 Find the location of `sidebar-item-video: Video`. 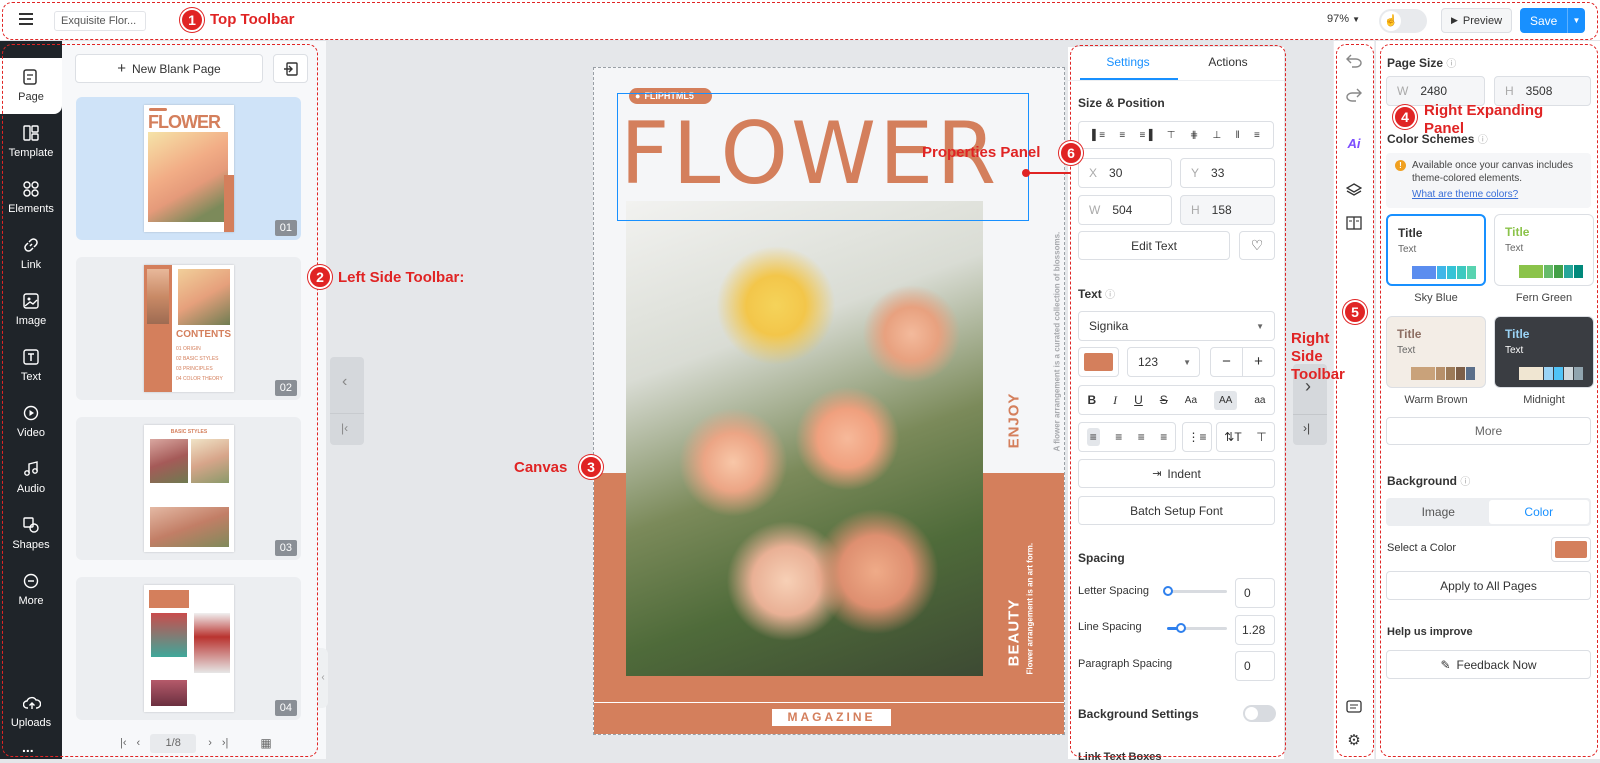

sidebar-item-video: Video is located at coordinates (31, 422).